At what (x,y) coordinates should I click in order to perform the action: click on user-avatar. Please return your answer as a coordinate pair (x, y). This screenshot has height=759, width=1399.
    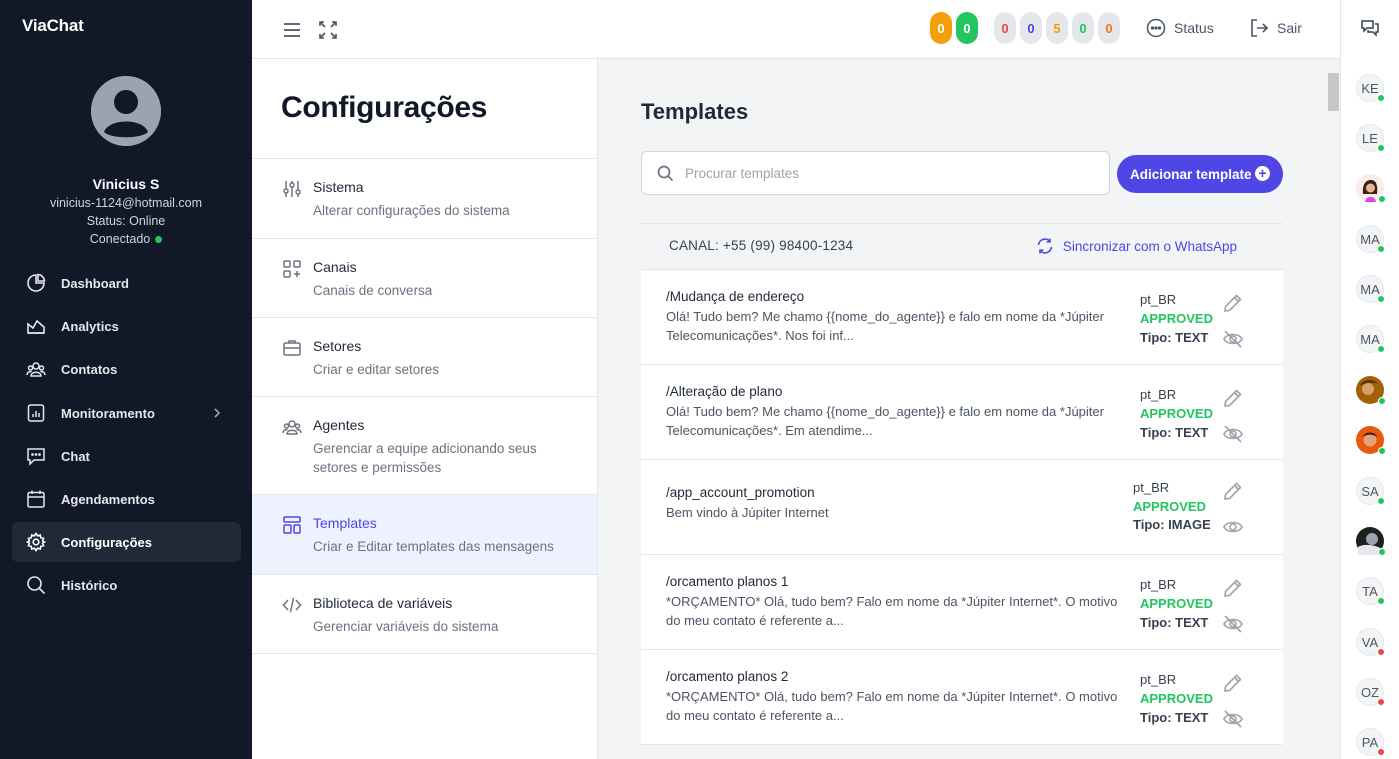
    Looking at the image, I should click on (126, 111).